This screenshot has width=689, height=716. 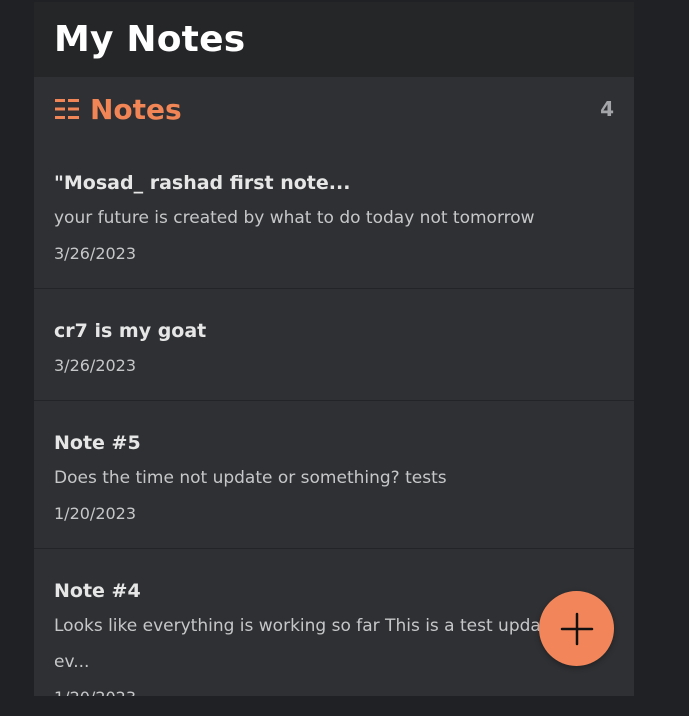 What do you see at coordinates (150, 39) in the screenshot?
I see `app-title: My Notes` at bounding box center [150, 39].